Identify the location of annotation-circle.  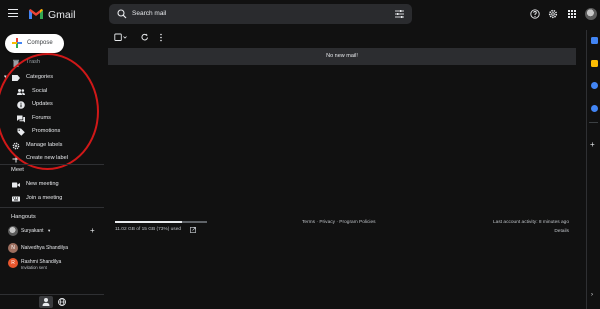
(49, 111).